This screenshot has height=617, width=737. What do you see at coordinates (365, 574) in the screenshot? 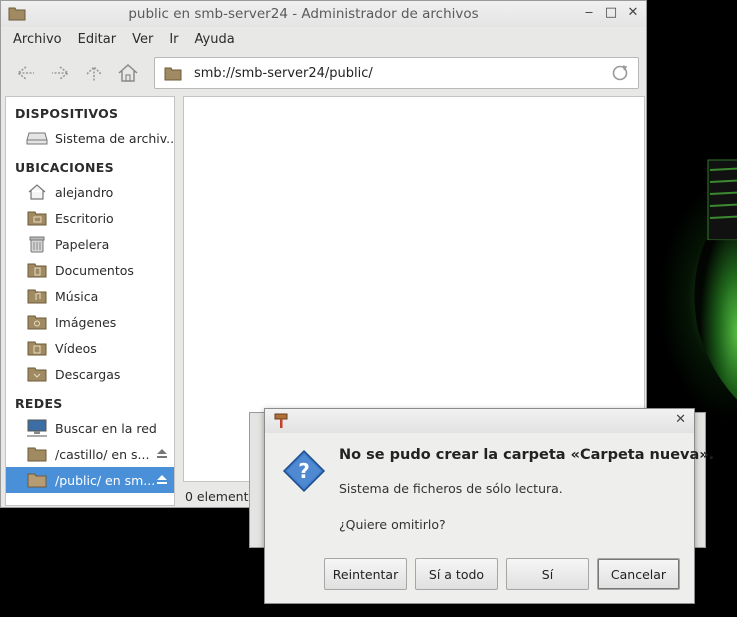
I see `retry-button: Reintentar` at bounding box center [365, 574].